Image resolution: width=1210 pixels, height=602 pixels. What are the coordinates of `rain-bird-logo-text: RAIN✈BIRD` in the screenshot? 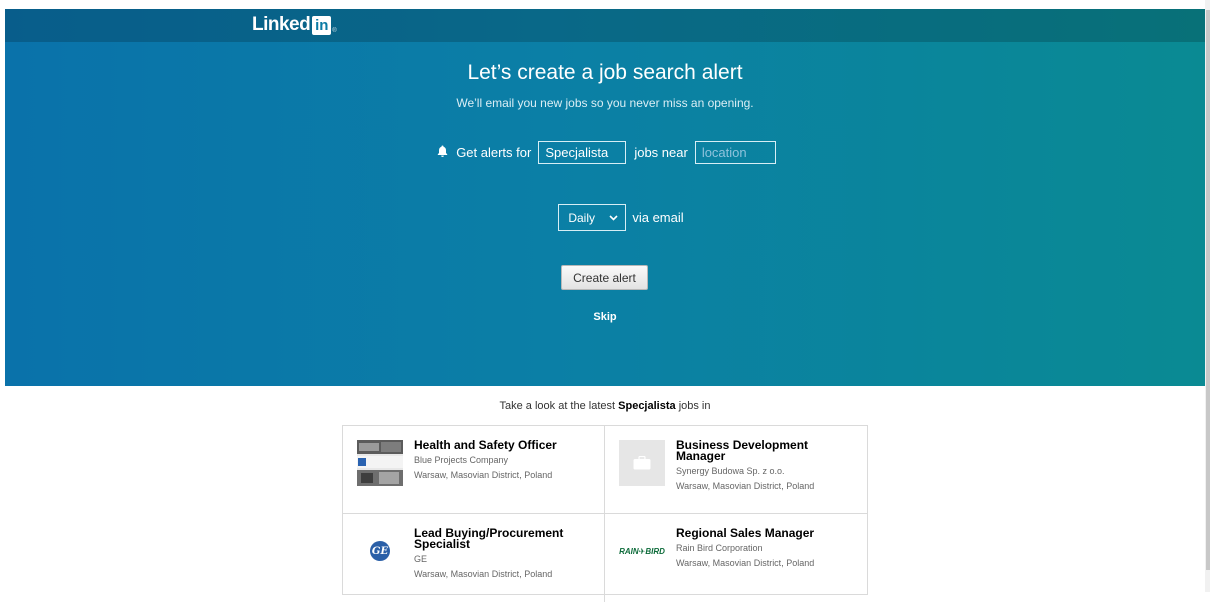 It's located at (642, 551).